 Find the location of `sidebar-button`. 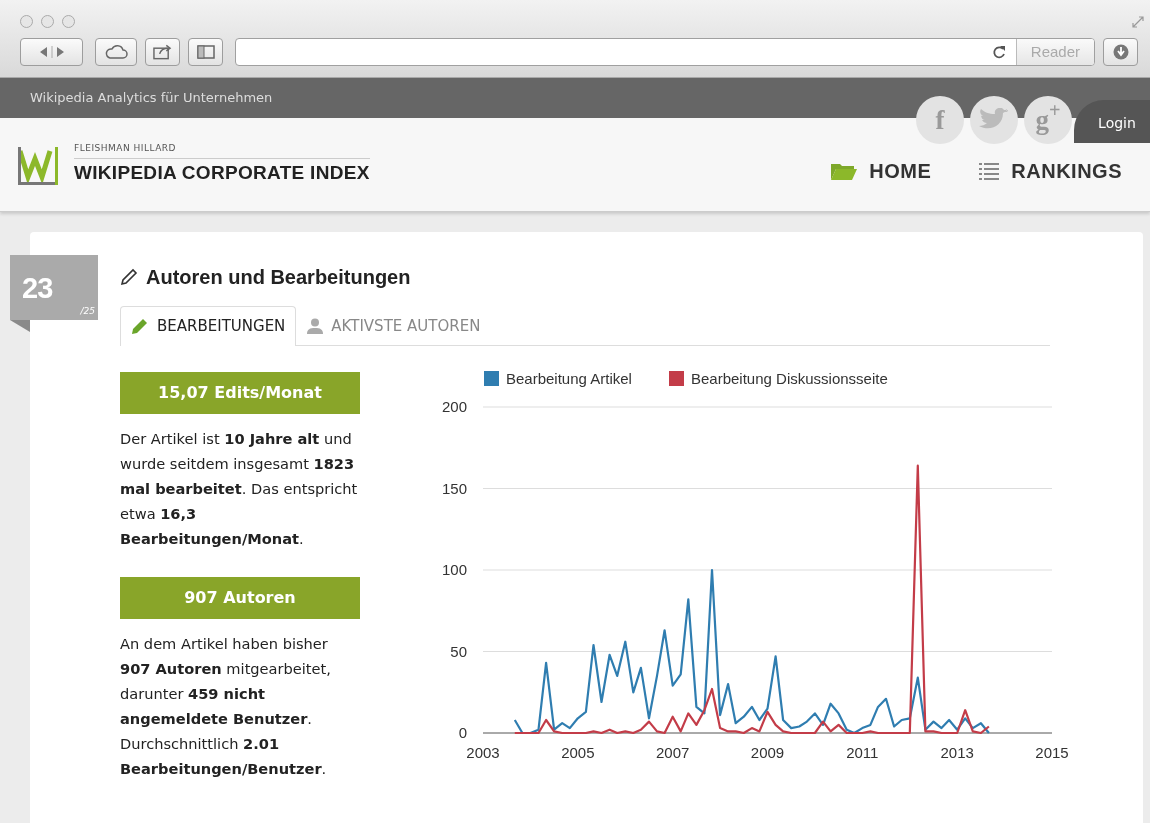

sidebar-button is located at coordinates (205, 52).